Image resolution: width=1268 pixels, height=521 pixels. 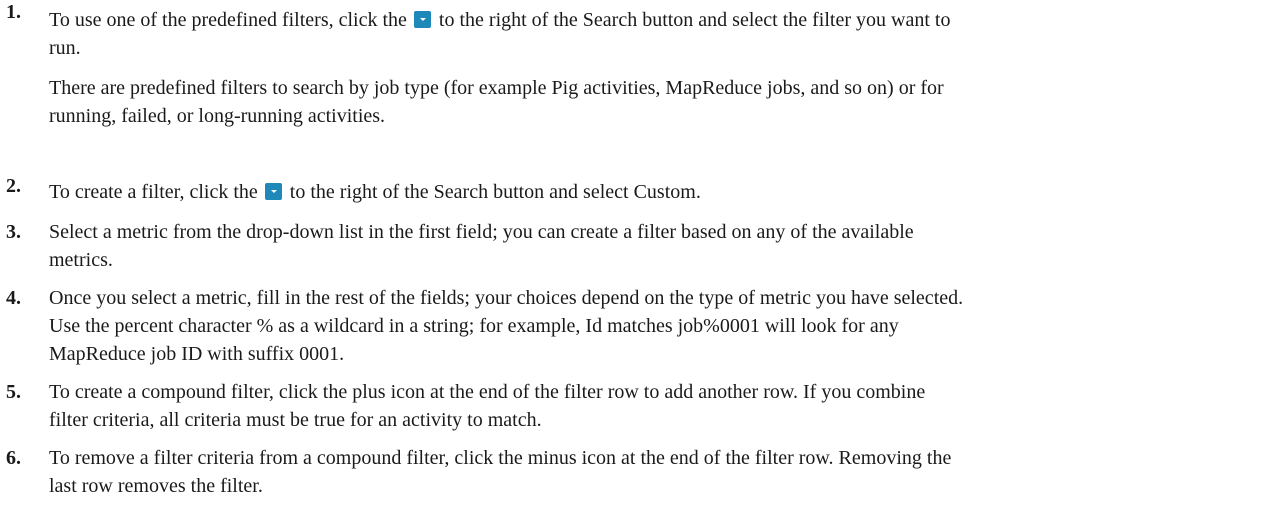 What do you see at coordinates (13, 298) in the screenshot?
I see `step-number: 4.` at bounding box center [13, 298].